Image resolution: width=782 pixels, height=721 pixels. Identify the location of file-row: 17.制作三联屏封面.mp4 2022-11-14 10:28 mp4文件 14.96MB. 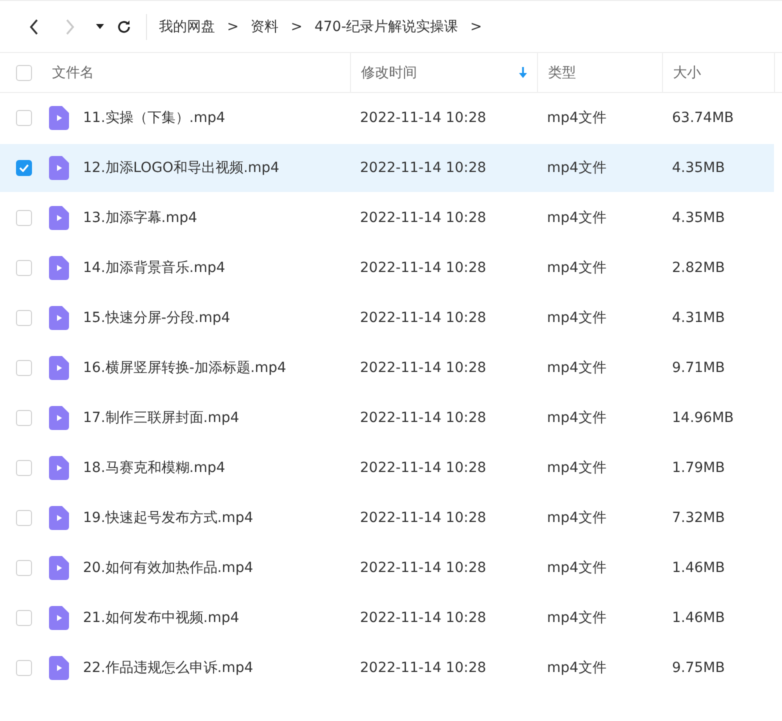
(387, 418).